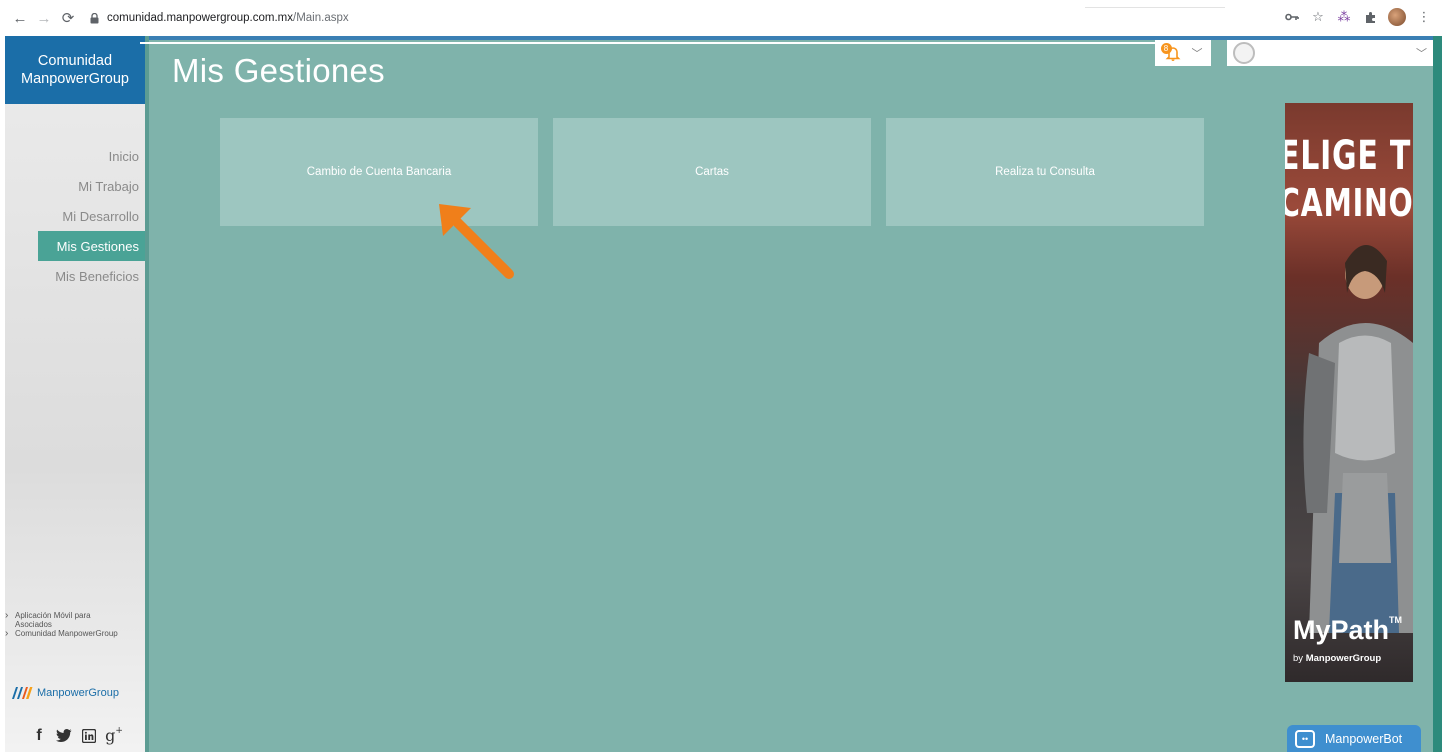  Describe the element at coordinates (64, 735) in the screenshot. I see `twitter-icon` at that location.